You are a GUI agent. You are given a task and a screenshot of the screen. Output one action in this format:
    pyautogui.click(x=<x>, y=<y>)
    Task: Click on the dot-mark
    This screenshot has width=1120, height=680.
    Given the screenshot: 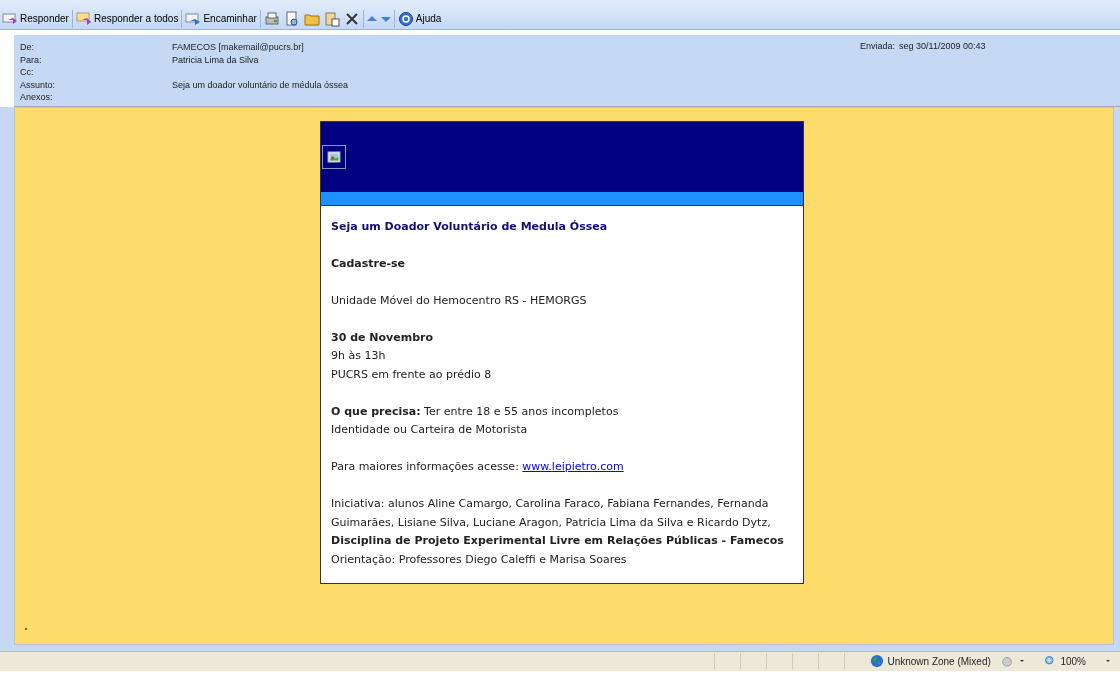 What is the action you would take?
    pyautogui.click(x=26, y=628)
    